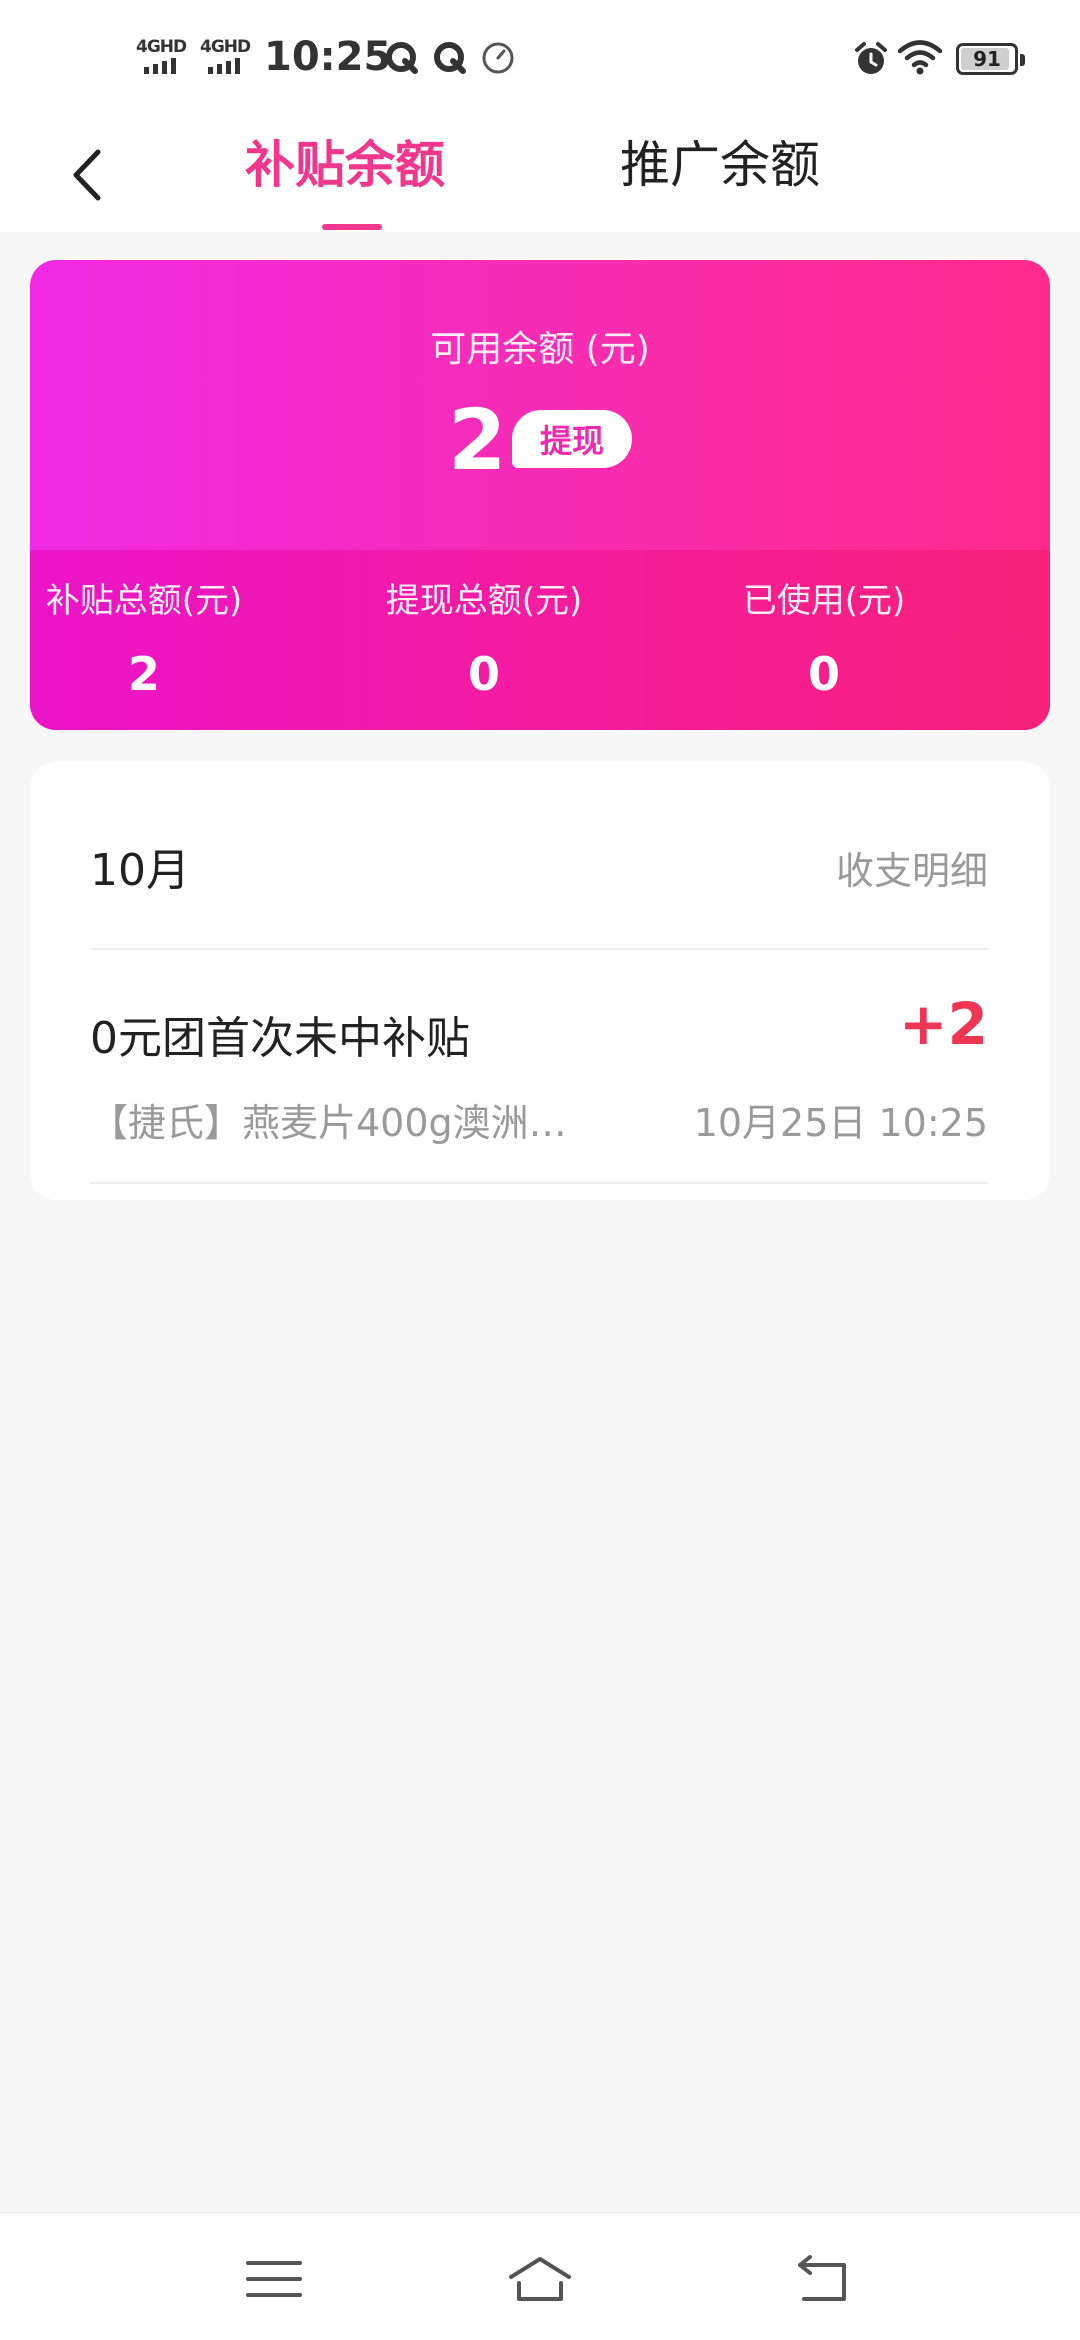 The image size is (1080, 2340). Describe the element at coordinates (275, 2279) in the screenshot. I see `menu-icon` at that location.